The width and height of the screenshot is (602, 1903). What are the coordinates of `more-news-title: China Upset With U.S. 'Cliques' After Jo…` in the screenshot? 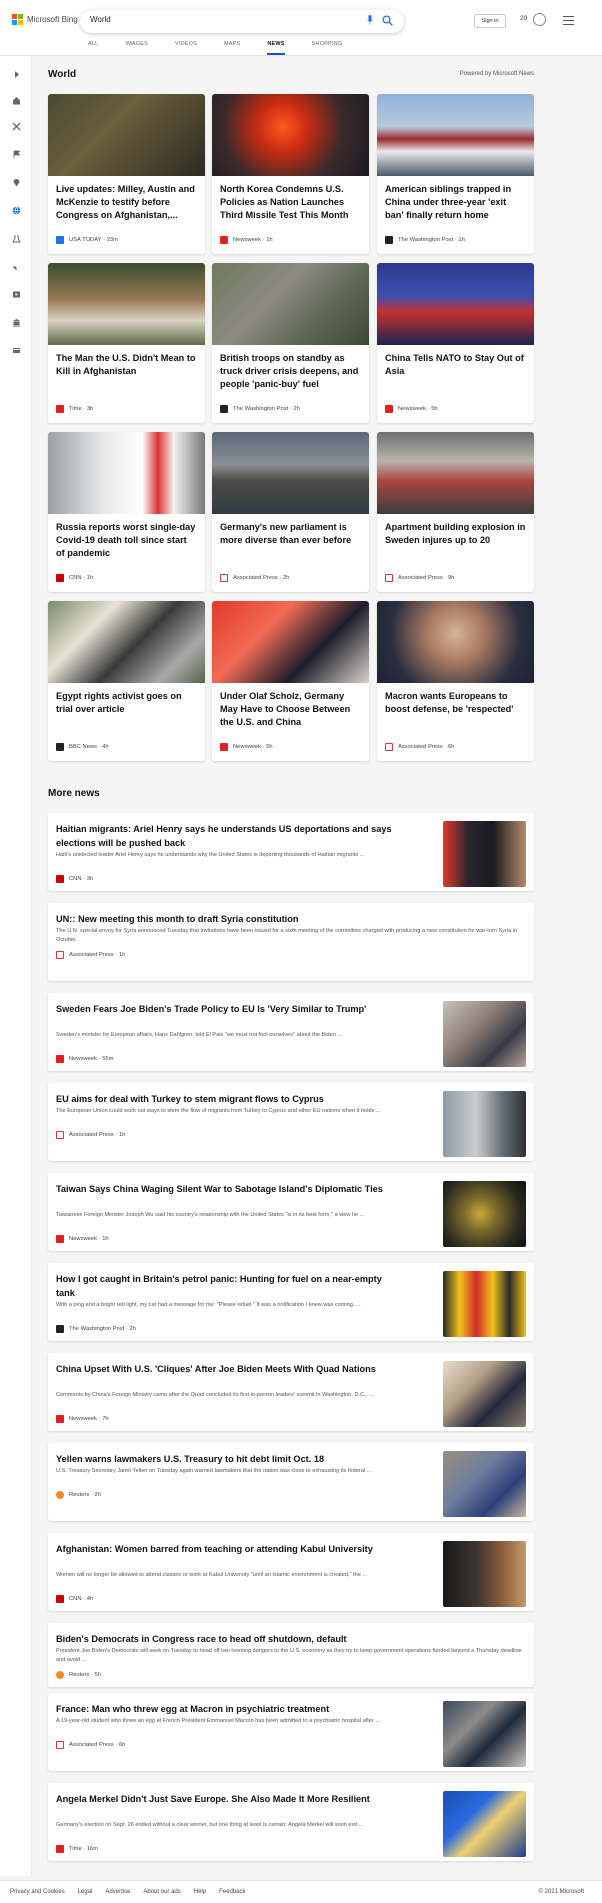 It's located at (226, 1370).